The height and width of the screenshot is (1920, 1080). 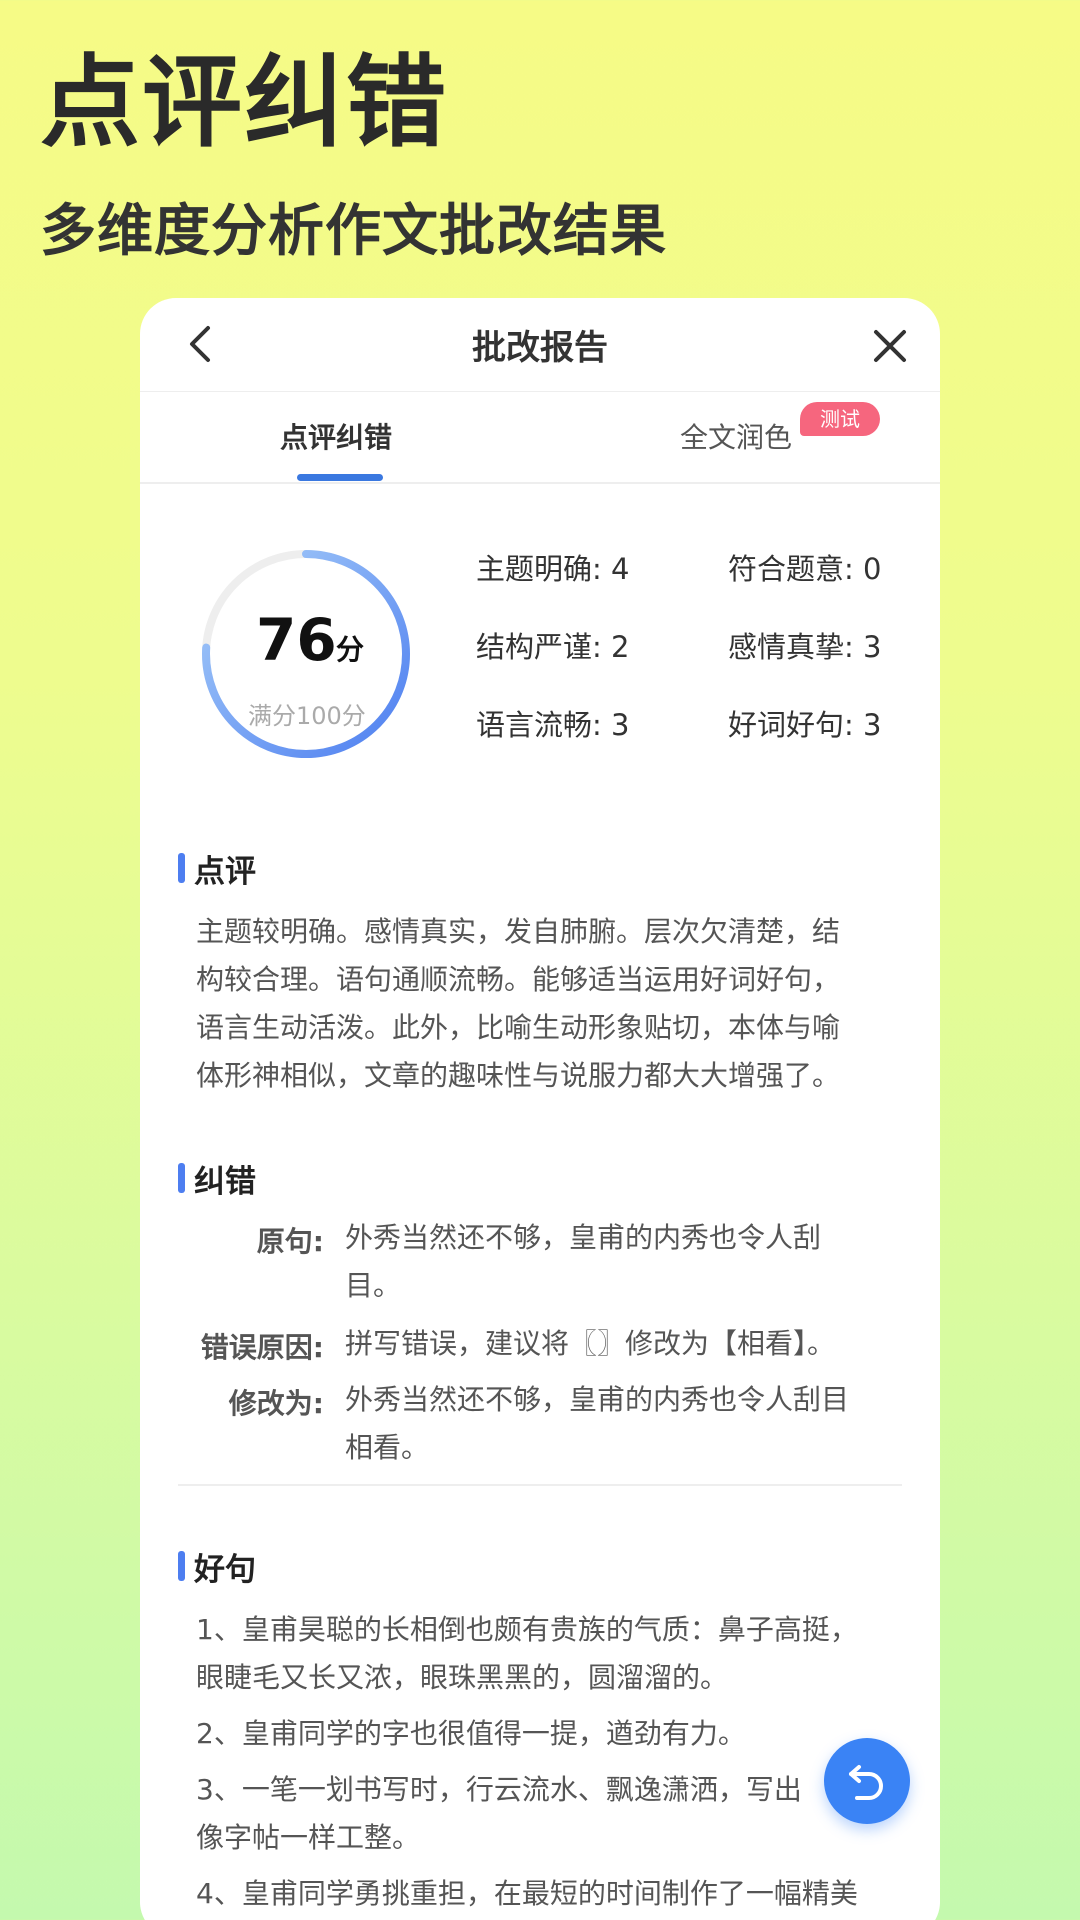 What do you see at coordinates (540, 348) in the screenshot?
I see `page-title: 批改报告` at bounding box center [540, 348].